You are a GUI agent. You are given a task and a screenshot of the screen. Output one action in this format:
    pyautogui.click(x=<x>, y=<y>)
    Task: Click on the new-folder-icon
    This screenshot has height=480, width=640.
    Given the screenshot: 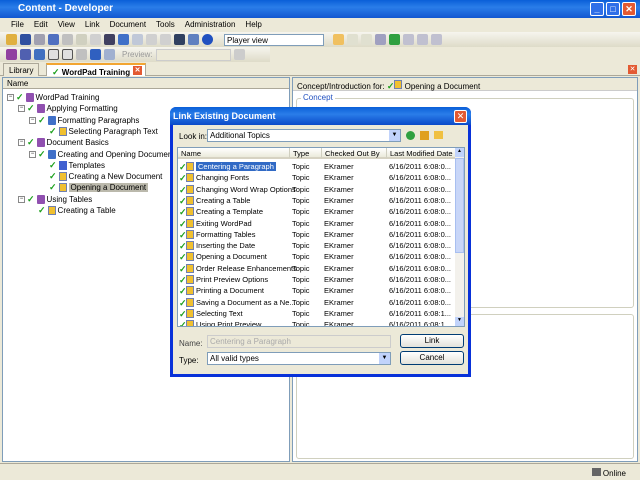 What is the action you would take?
    pyautogui.click(x=438, y=135)
    